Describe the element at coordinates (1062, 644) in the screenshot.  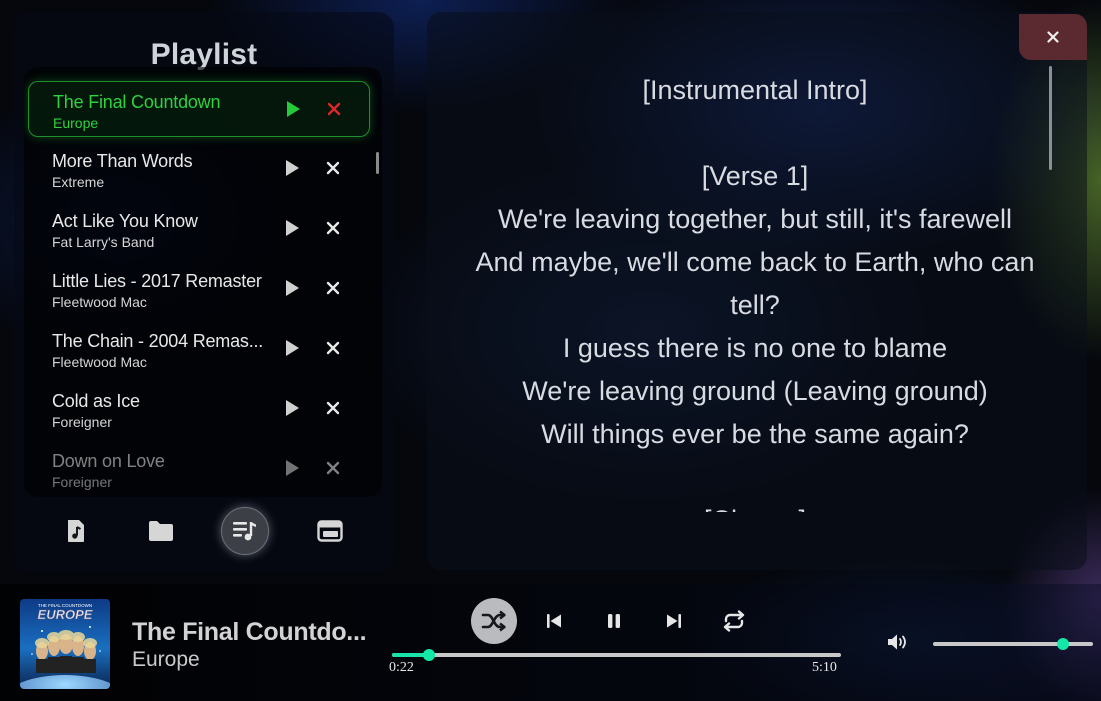
I see `volume-slider-handle` at that location.